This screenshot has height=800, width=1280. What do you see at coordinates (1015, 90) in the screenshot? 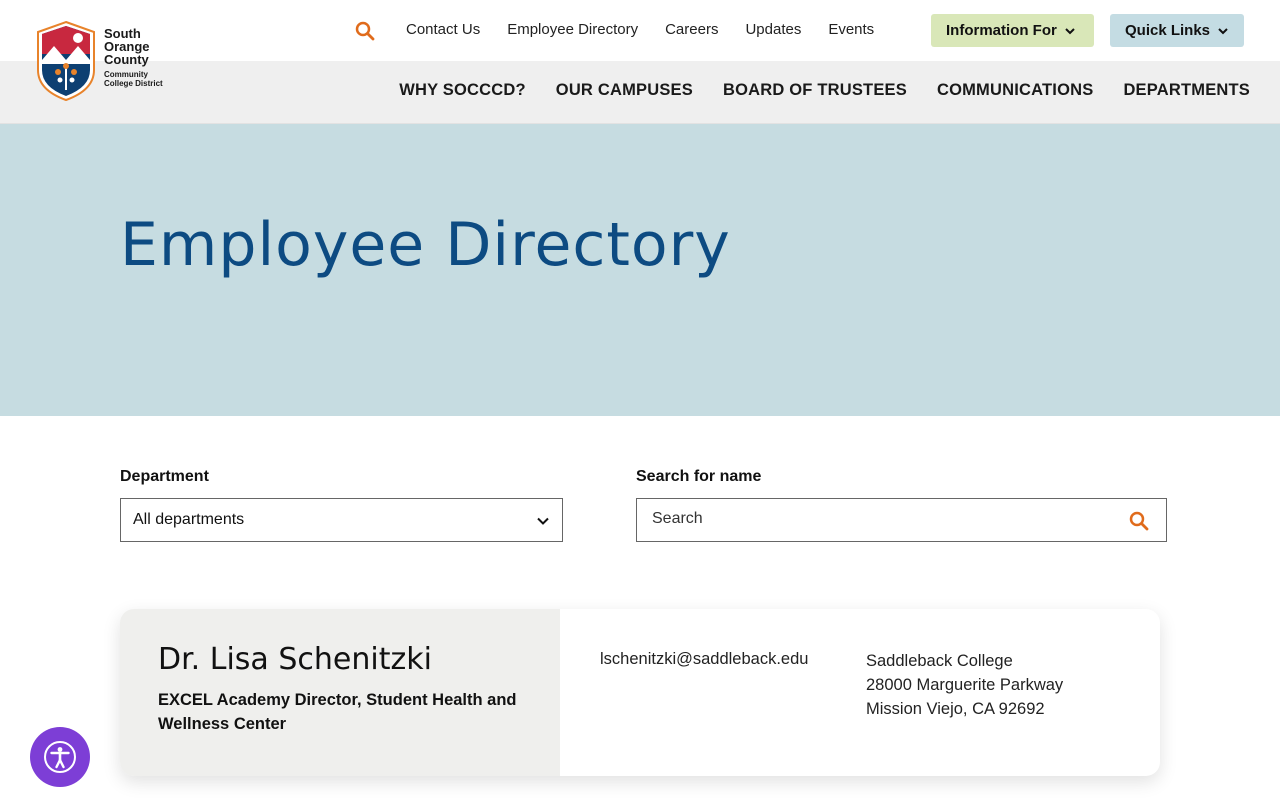
I see `nav-communications: COMMUNICATIONS` at bounding box center [1015, 90].